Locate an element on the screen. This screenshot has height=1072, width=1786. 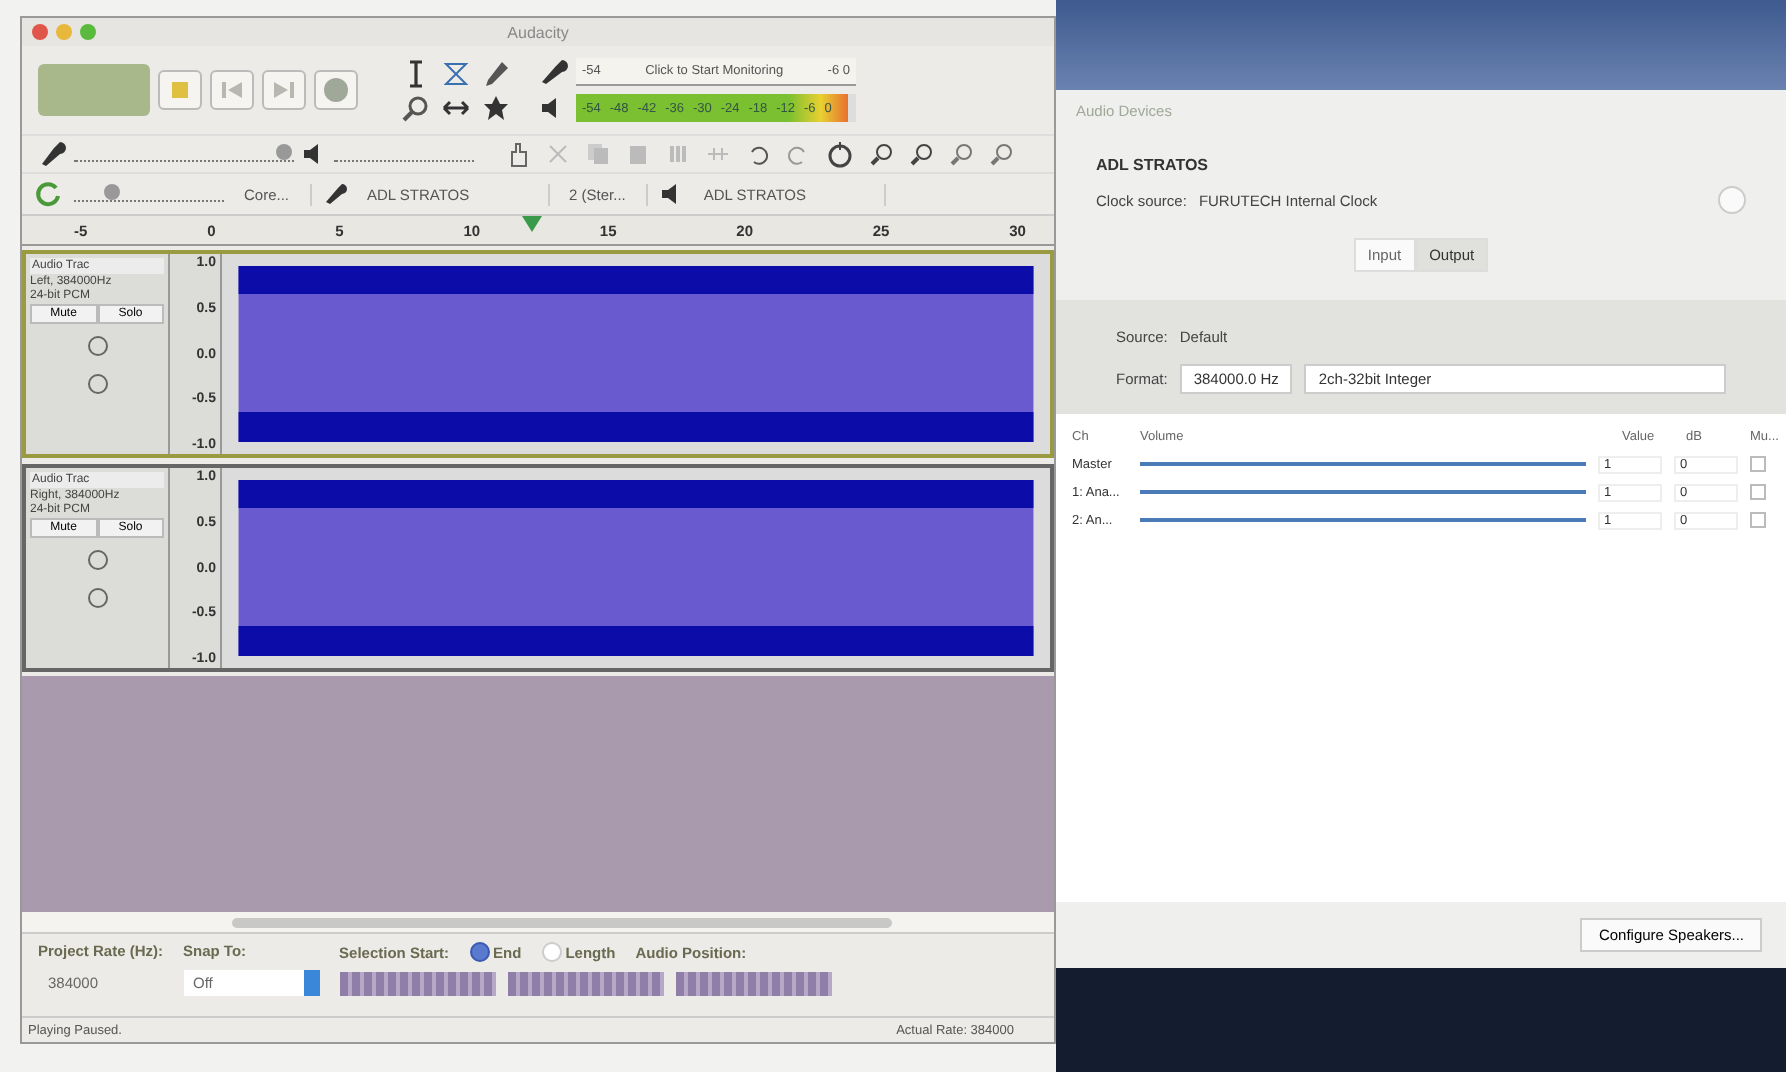
skip-start-button is located at coordinates (232, 90).